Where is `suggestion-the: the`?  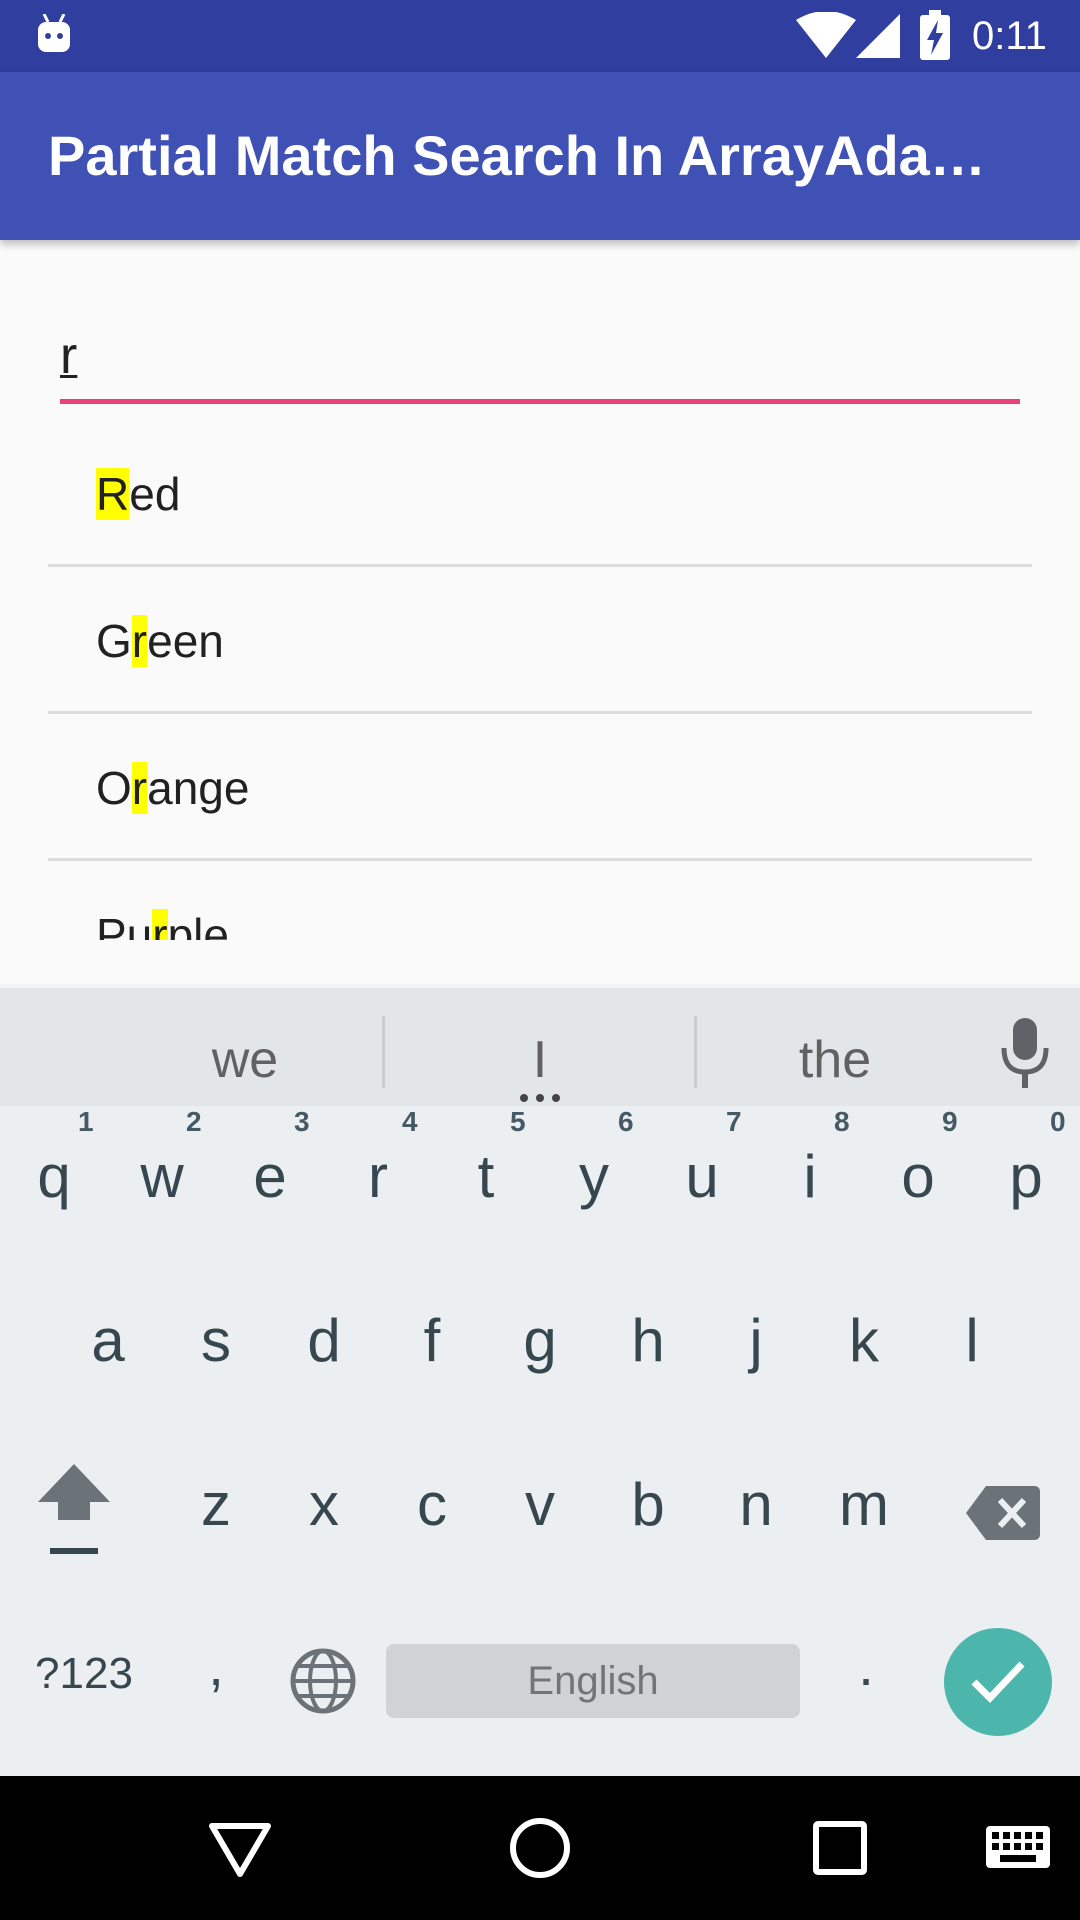
suggestion-the: the is located at coordinates (835, 1060).